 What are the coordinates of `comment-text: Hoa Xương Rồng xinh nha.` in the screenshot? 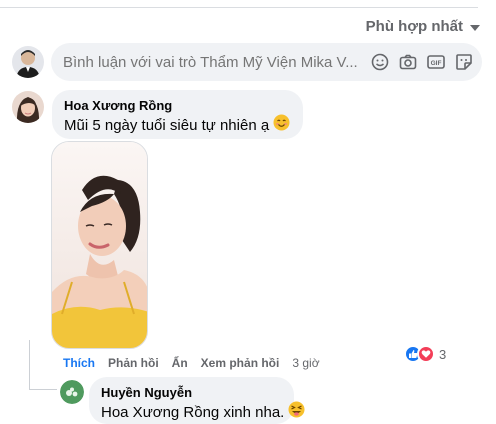 It's located at (193, 412).